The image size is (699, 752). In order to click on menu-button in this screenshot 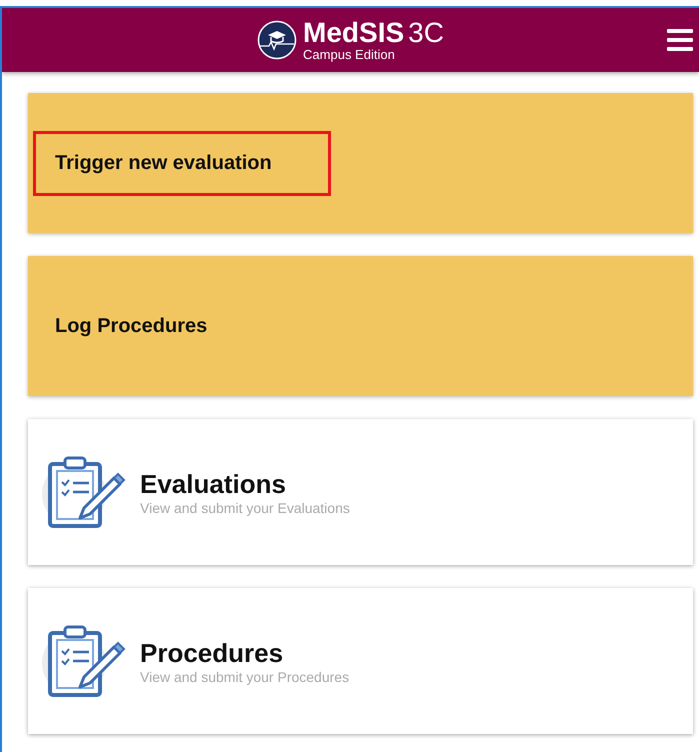, I will do `click(680, 40)`.